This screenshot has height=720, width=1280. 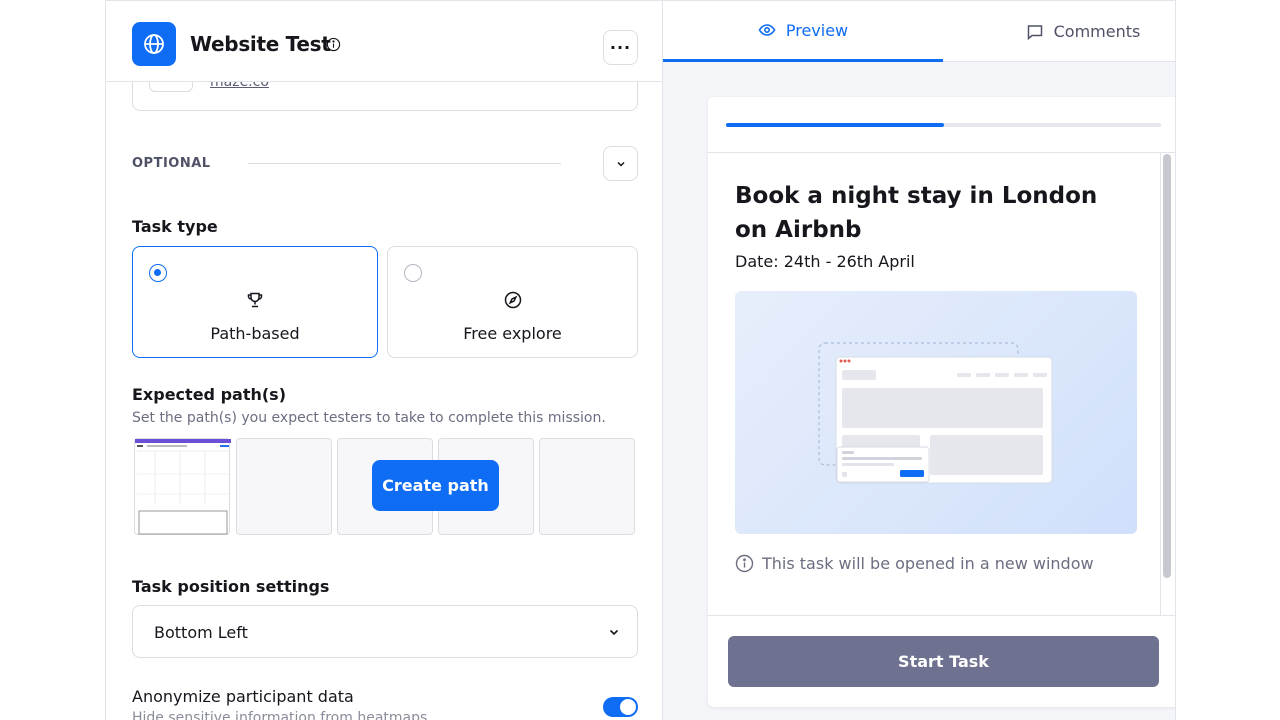 I want to click on start-task-label: Start Task, so click(x=943, y=661).